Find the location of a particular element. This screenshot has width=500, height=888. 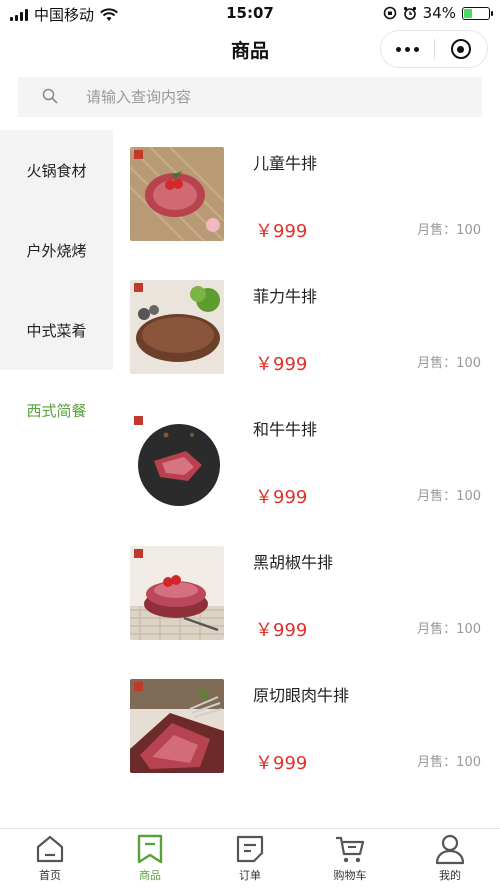

category-sidebar: 火锅食材 户外烧烤 中式菜肴 西式简餐 is located at coordinates (56, 290).